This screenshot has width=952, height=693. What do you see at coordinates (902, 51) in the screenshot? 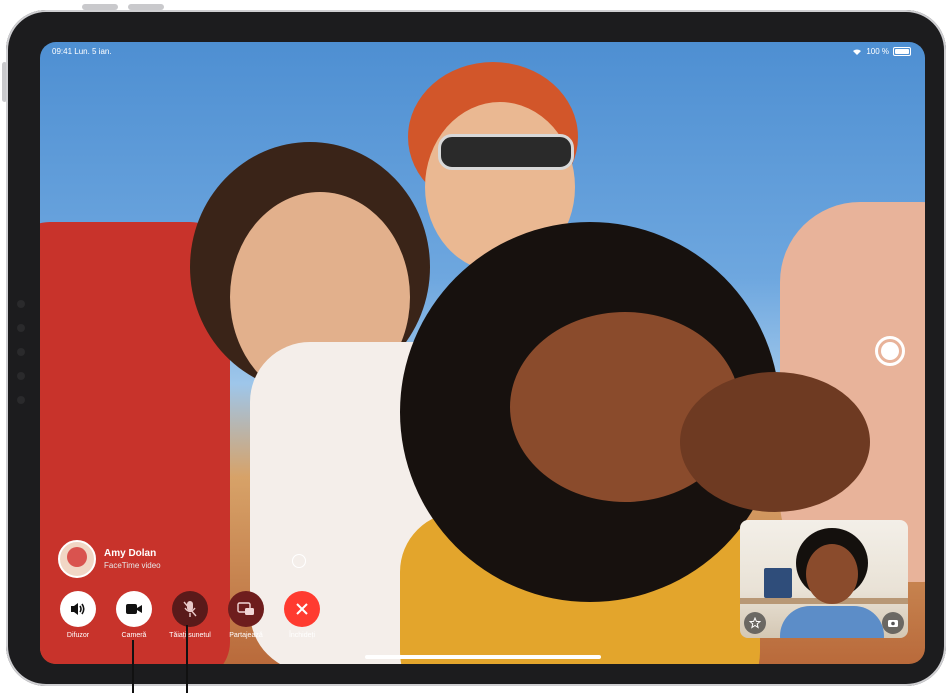
I see `battery-icon` at bounding box center [902, 51].